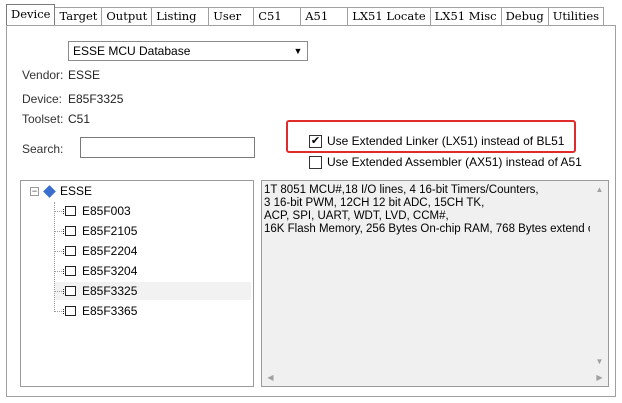 The image size is (622, 403). What do you see at coordinates (599, 189) in the screenshot?
I see `scroll-up-icon: ▲` at bounding box center [599, 189].